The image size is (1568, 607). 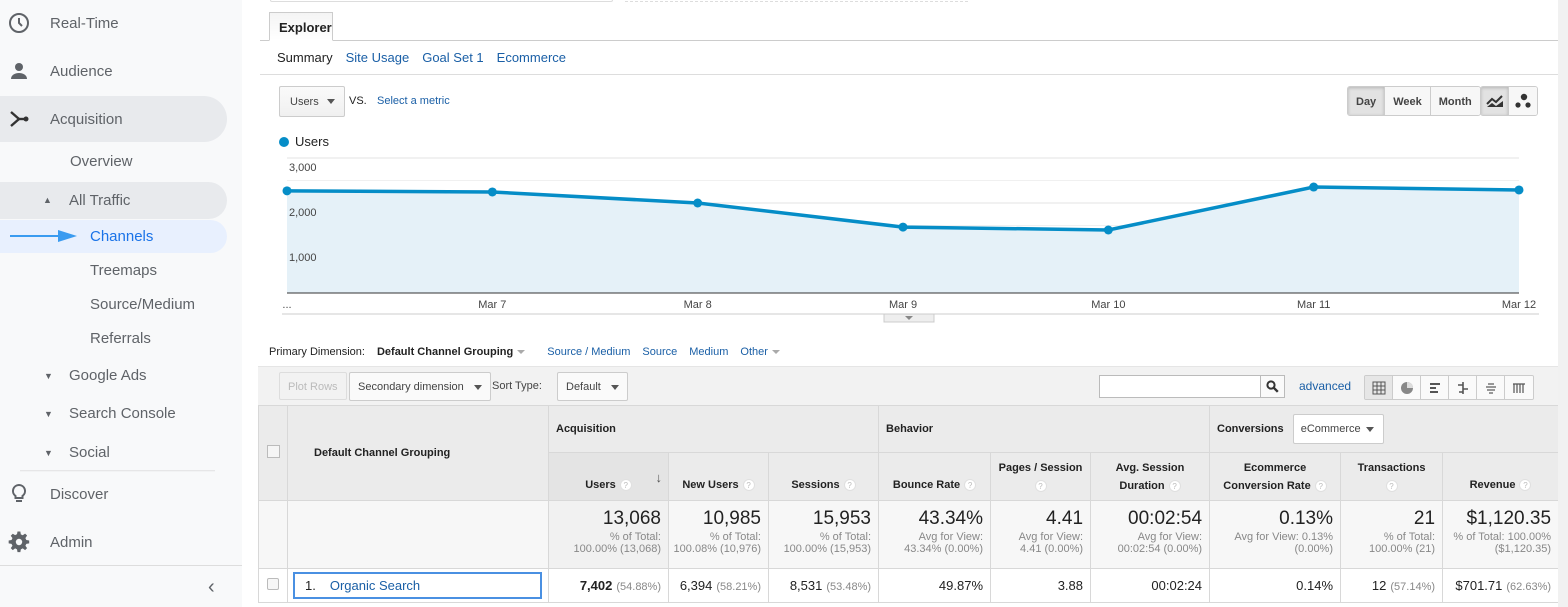 I want to click on metric-select: Users, so click(x=312, y=101).